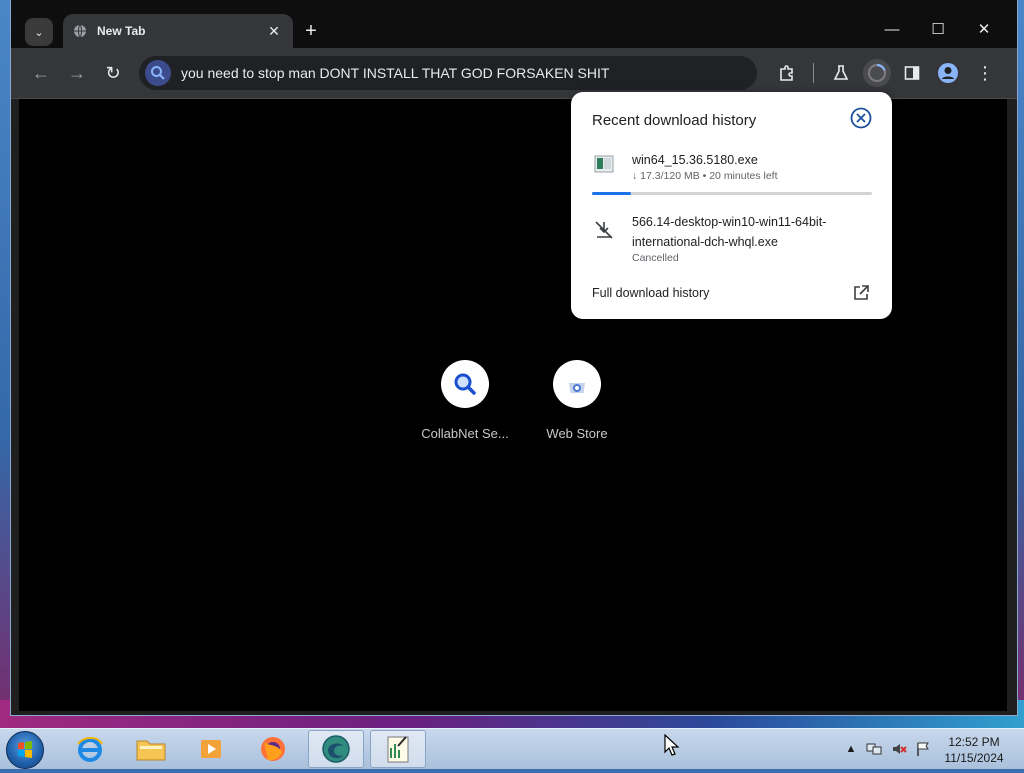 The height and width of the screenshot is (773, 1024). I want to click on tab-search-button: ⌄, so click(39, 32).